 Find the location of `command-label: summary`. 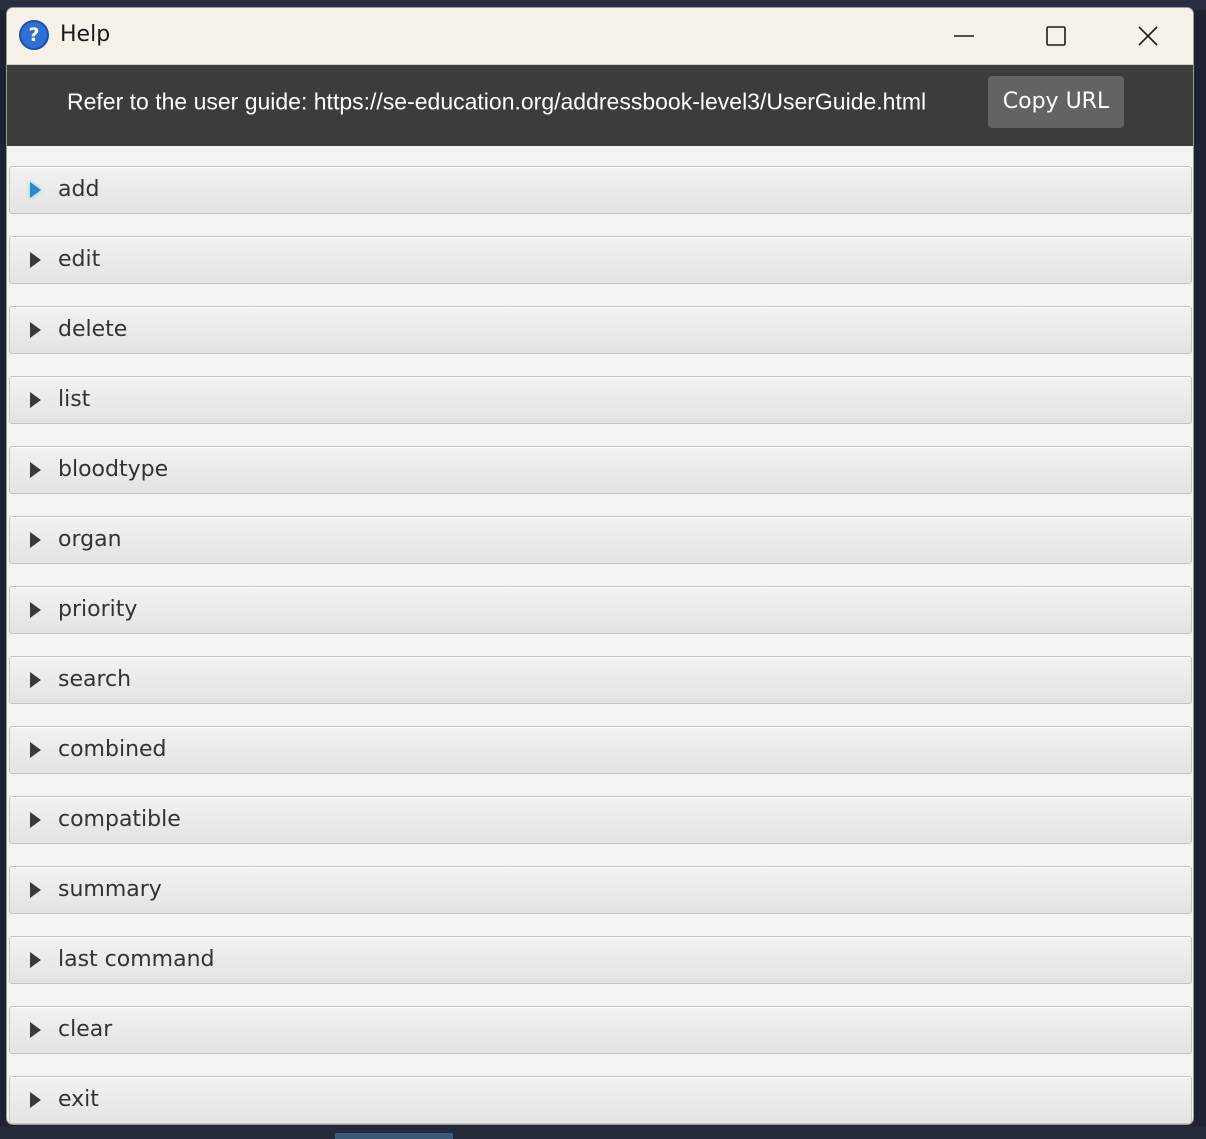

command-label: summary is located at coordinates (110, 889).